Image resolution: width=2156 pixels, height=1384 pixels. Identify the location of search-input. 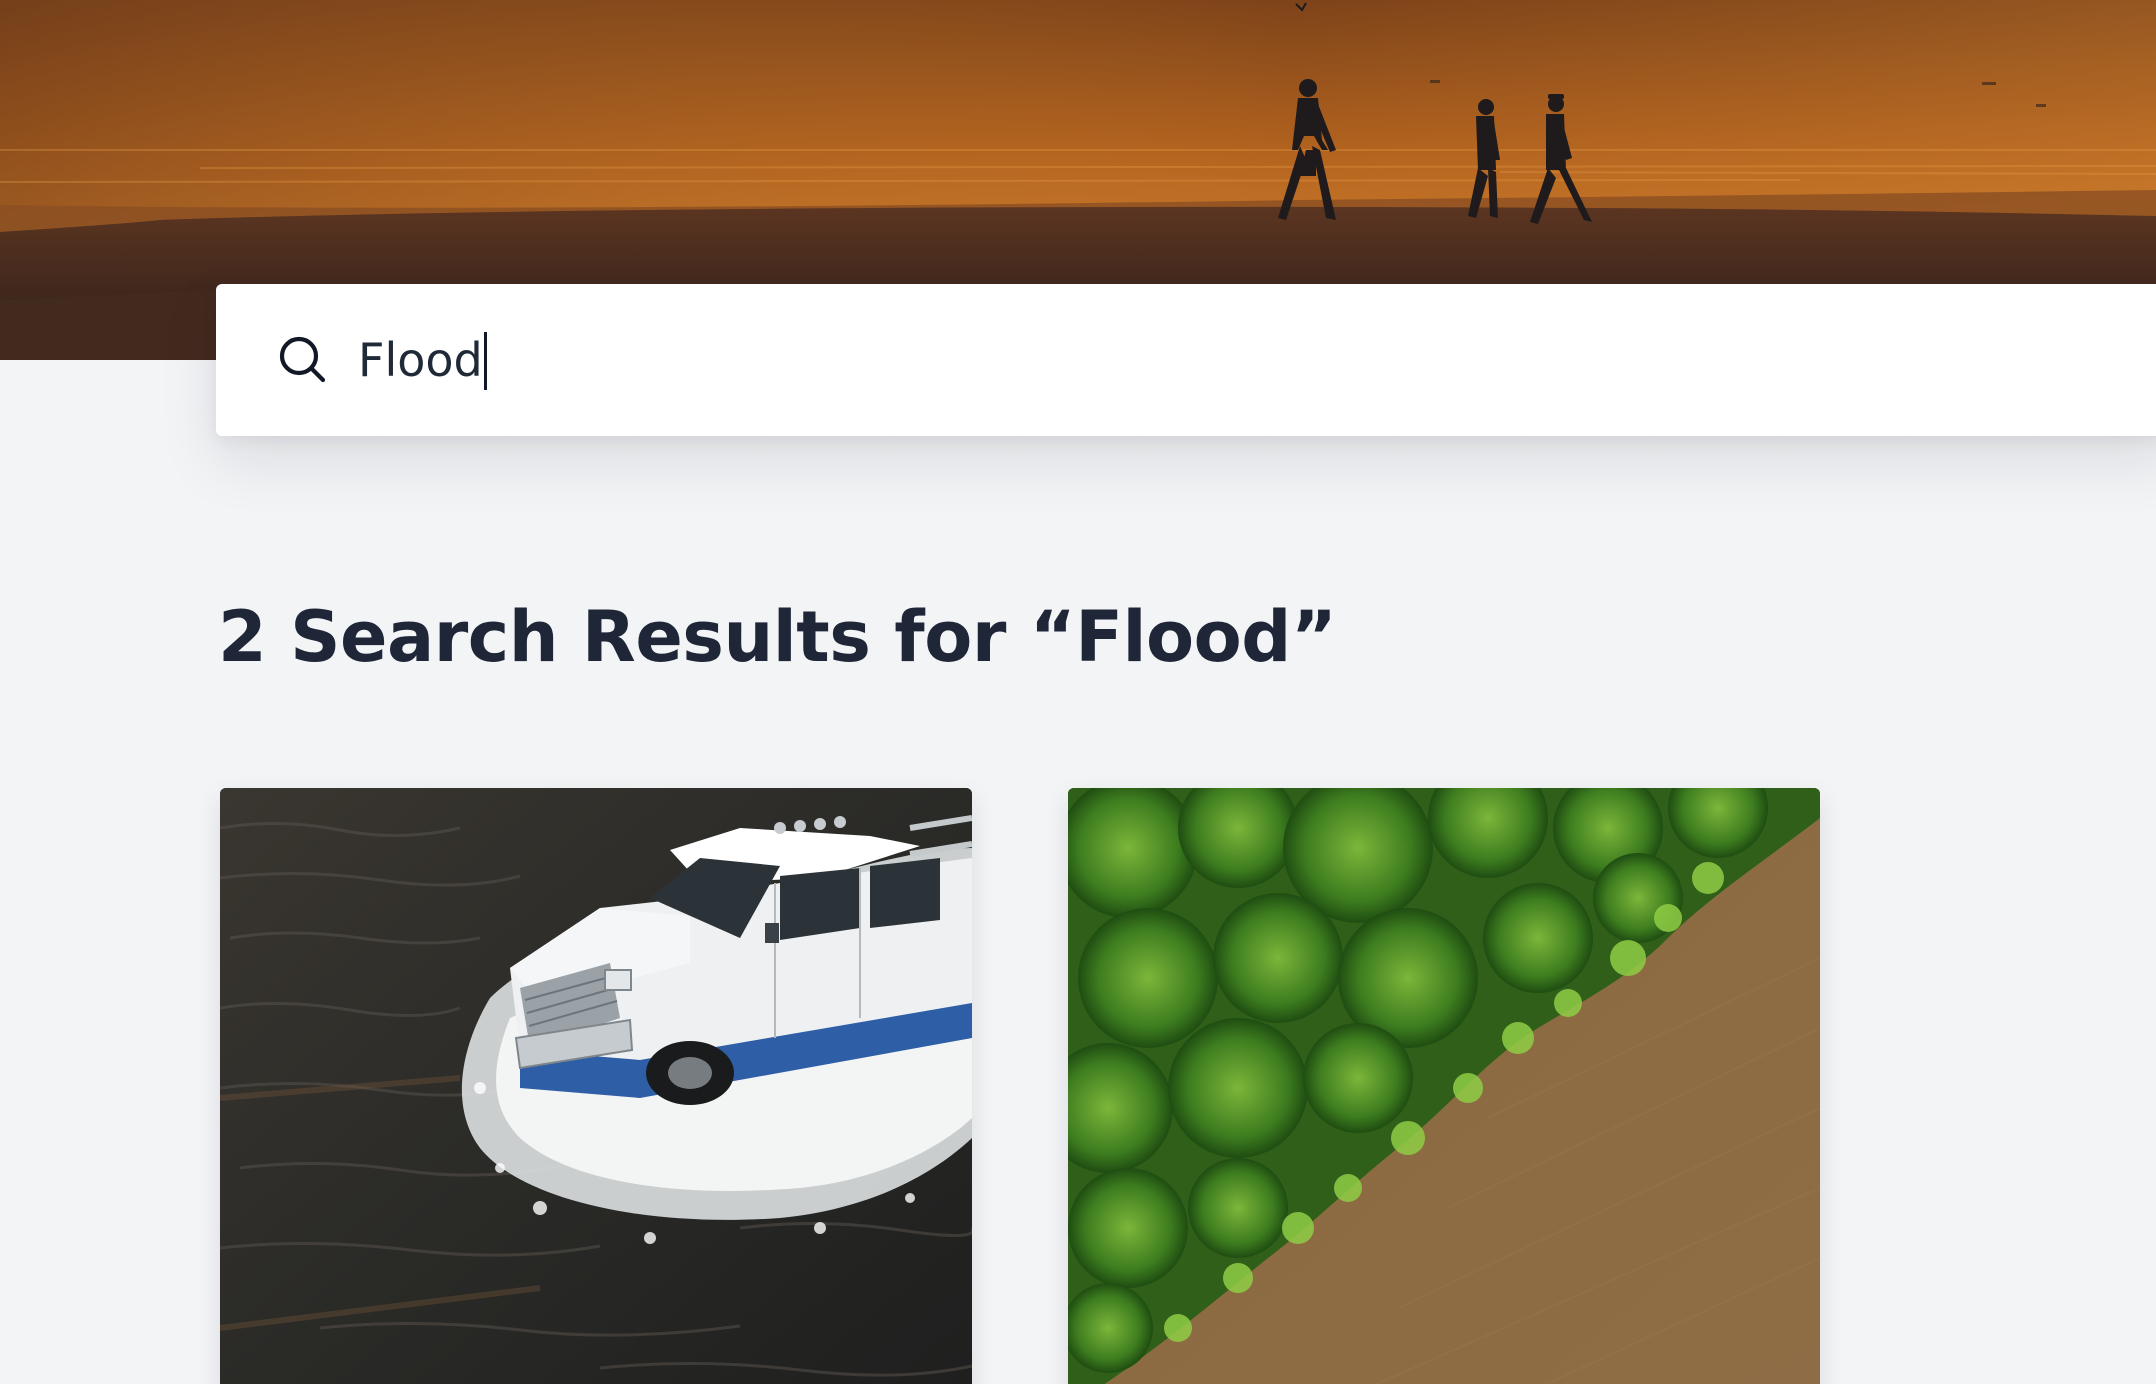
(1208, 360).